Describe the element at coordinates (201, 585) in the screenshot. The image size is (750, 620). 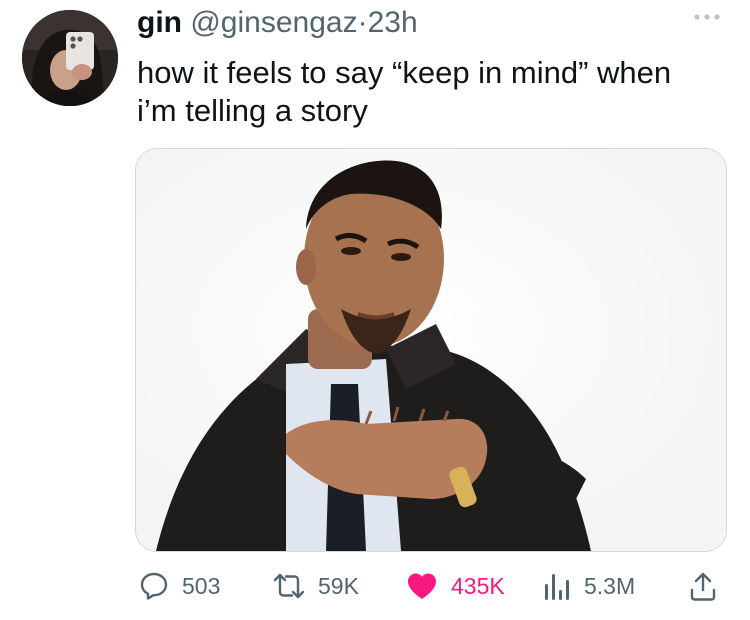
I see `reply-count: 503` at that location.